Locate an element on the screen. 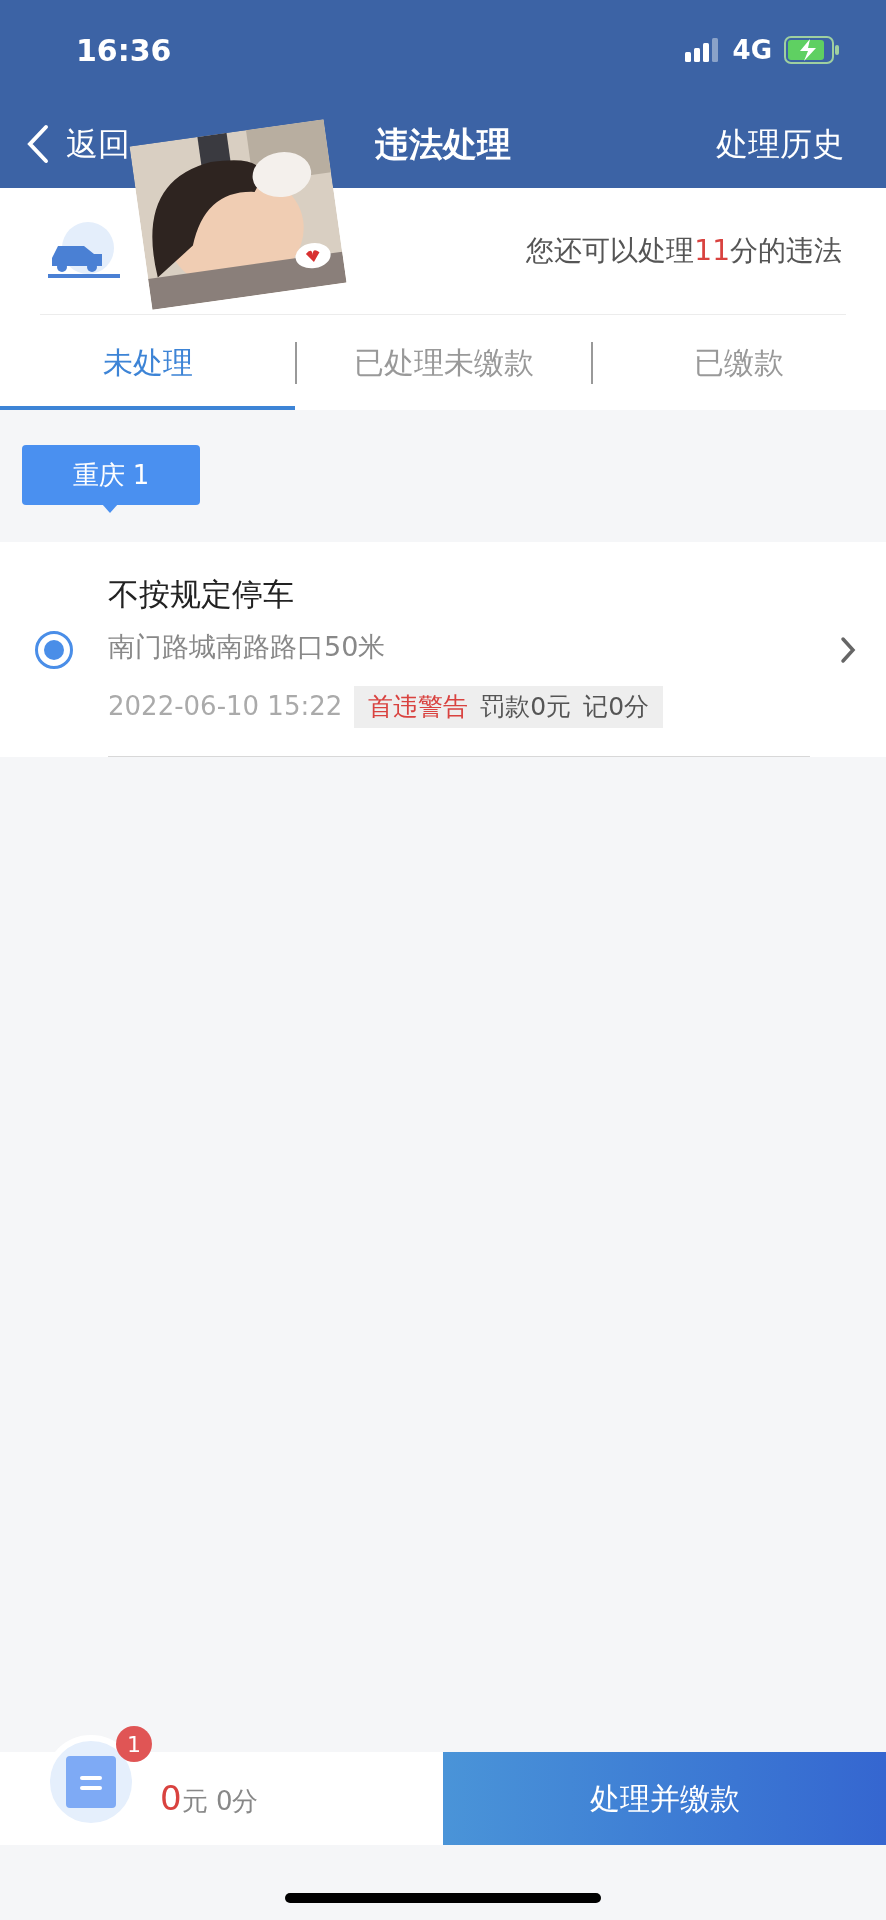 Image resolution: width=886 pixels, height=1920 pixels. signal-icon is located at coordinates (702, 50).